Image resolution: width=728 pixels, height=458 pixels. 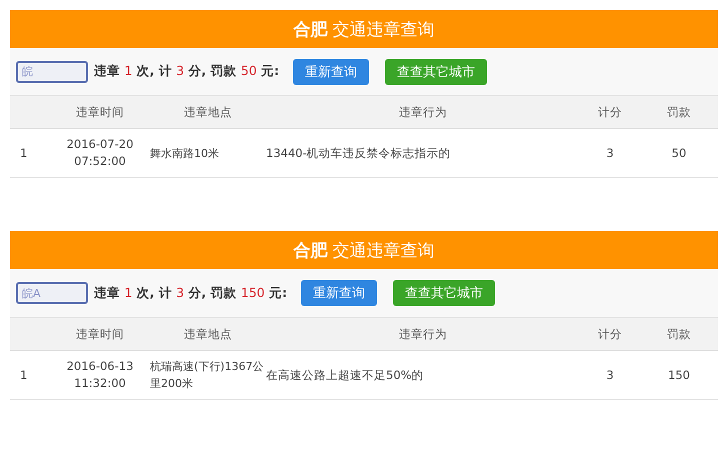 What do you see at coordinates (100, 375) in the screenshot?
I see `table-cell-text: 2016-06-13 11:32:00` at bounding box center [100, 375].